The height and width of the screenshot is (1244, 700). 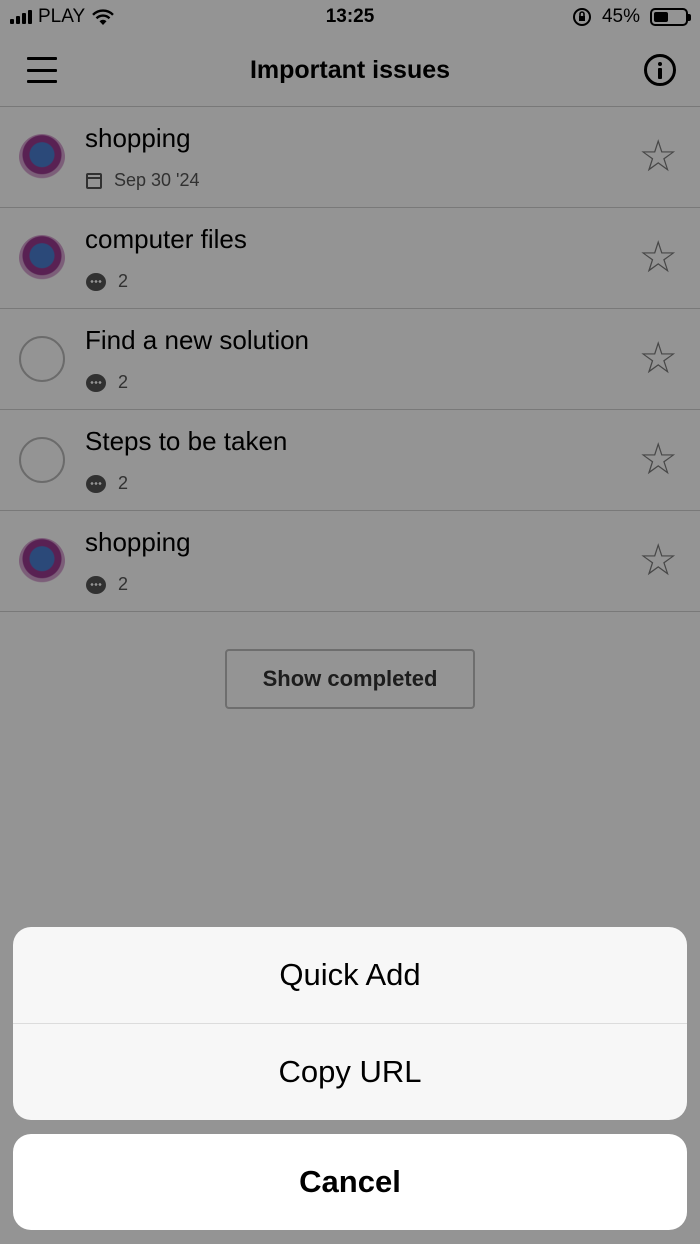 I want to click on cancel-button: Cancel, so click(x=350, y=1182).